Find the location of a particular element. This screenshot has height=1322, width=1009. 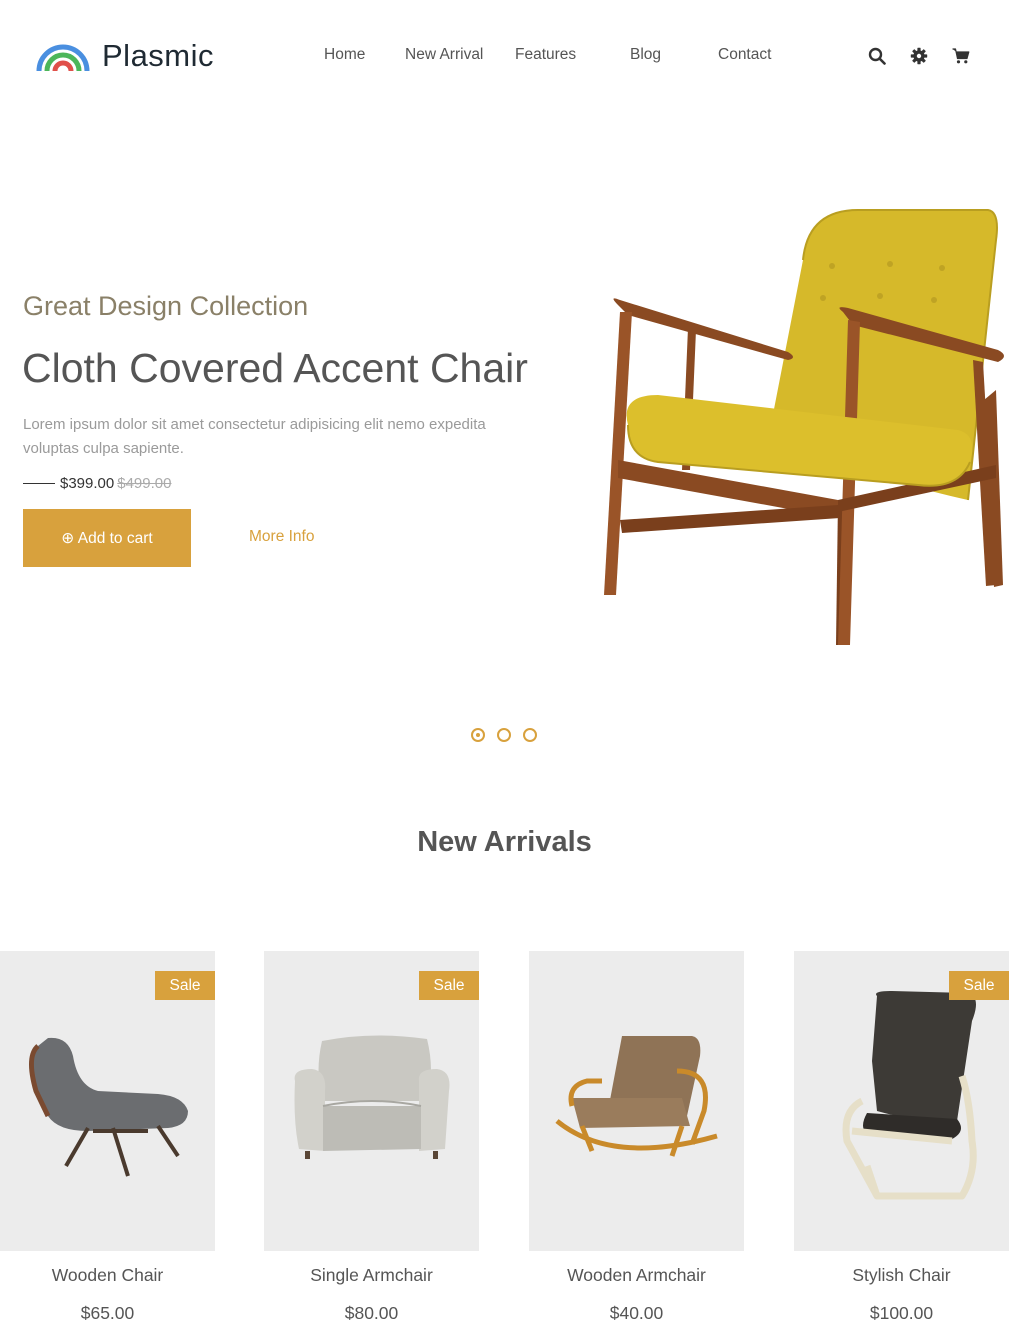

hero-title: Cloth Covered Accent Chair is located at coordinates (275, 368).